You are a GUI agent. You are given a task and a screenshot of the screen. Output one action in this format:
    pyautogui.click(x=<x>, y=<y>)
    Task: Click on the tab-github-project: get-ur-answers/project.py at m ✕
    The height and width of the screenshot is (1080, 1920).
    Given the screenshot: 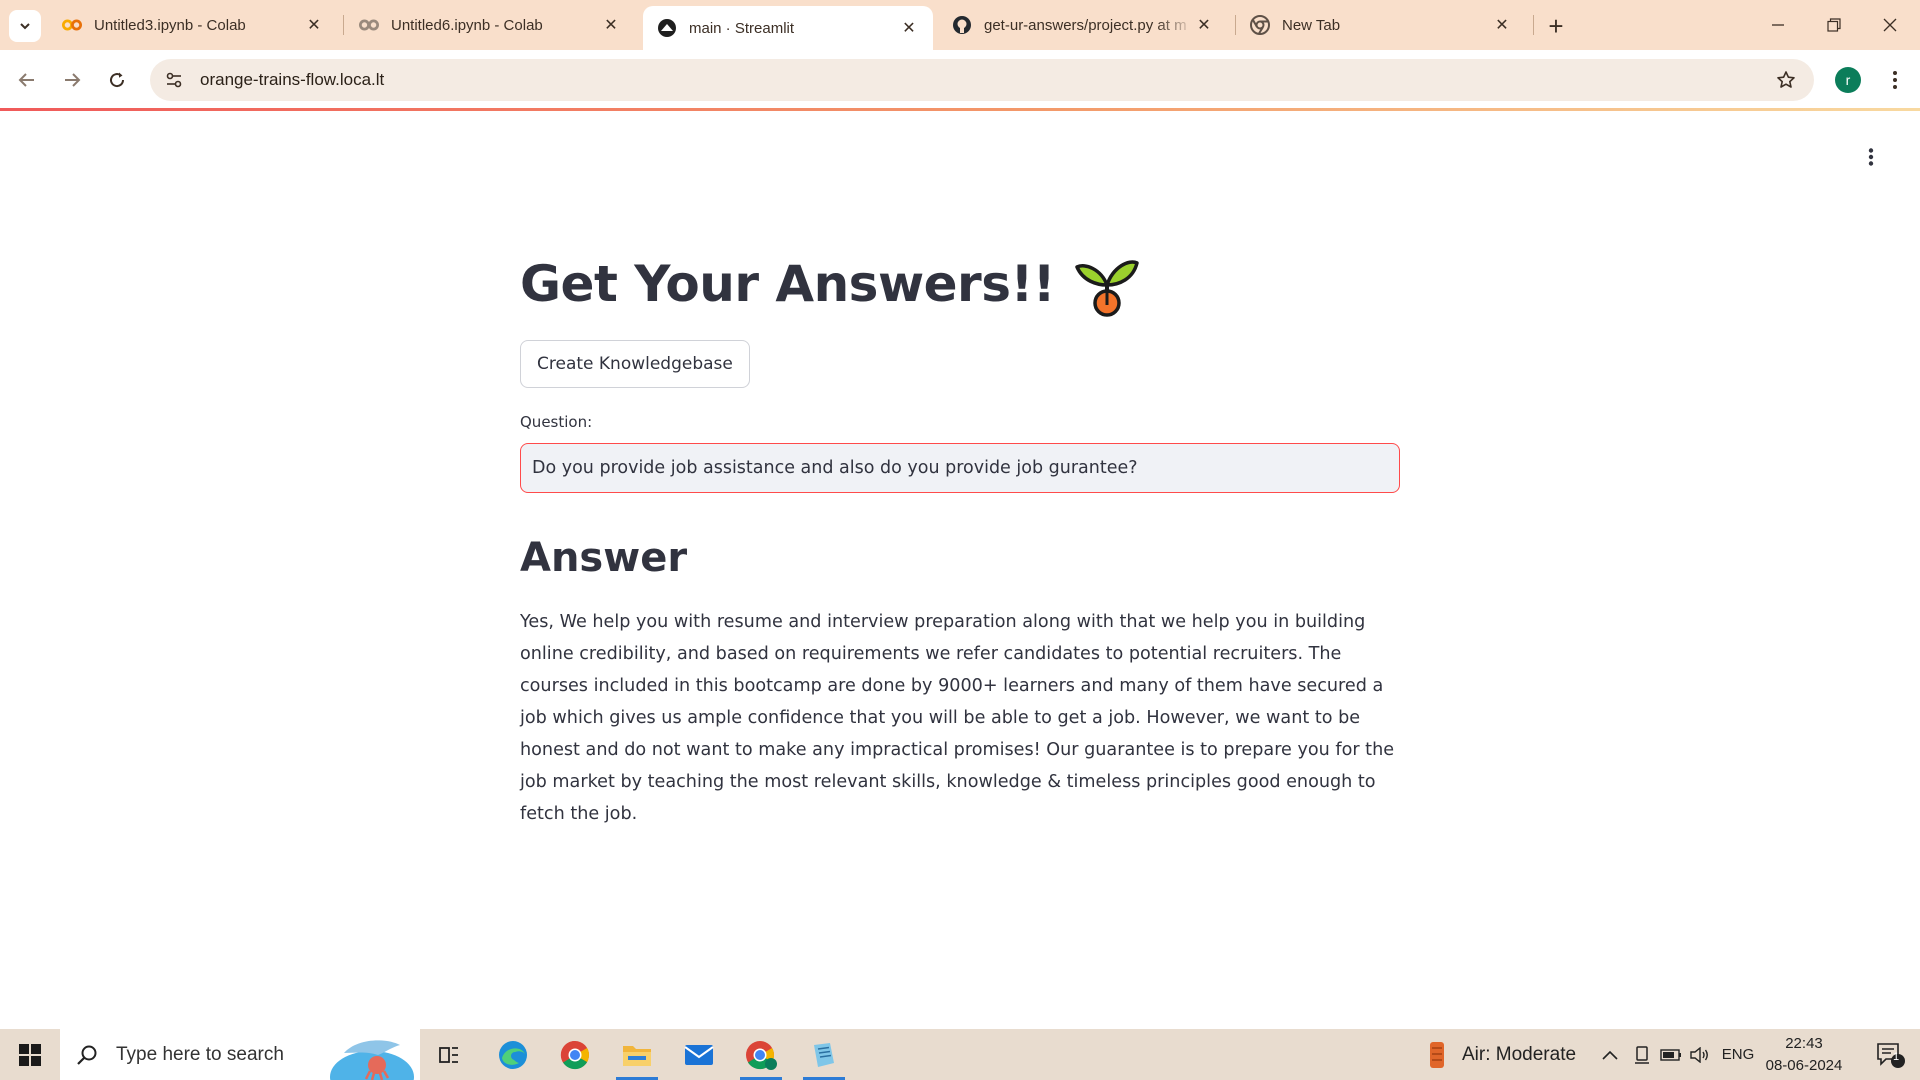 What is the action you would take?
    pyautogui.click(x=1083, y=25)
    